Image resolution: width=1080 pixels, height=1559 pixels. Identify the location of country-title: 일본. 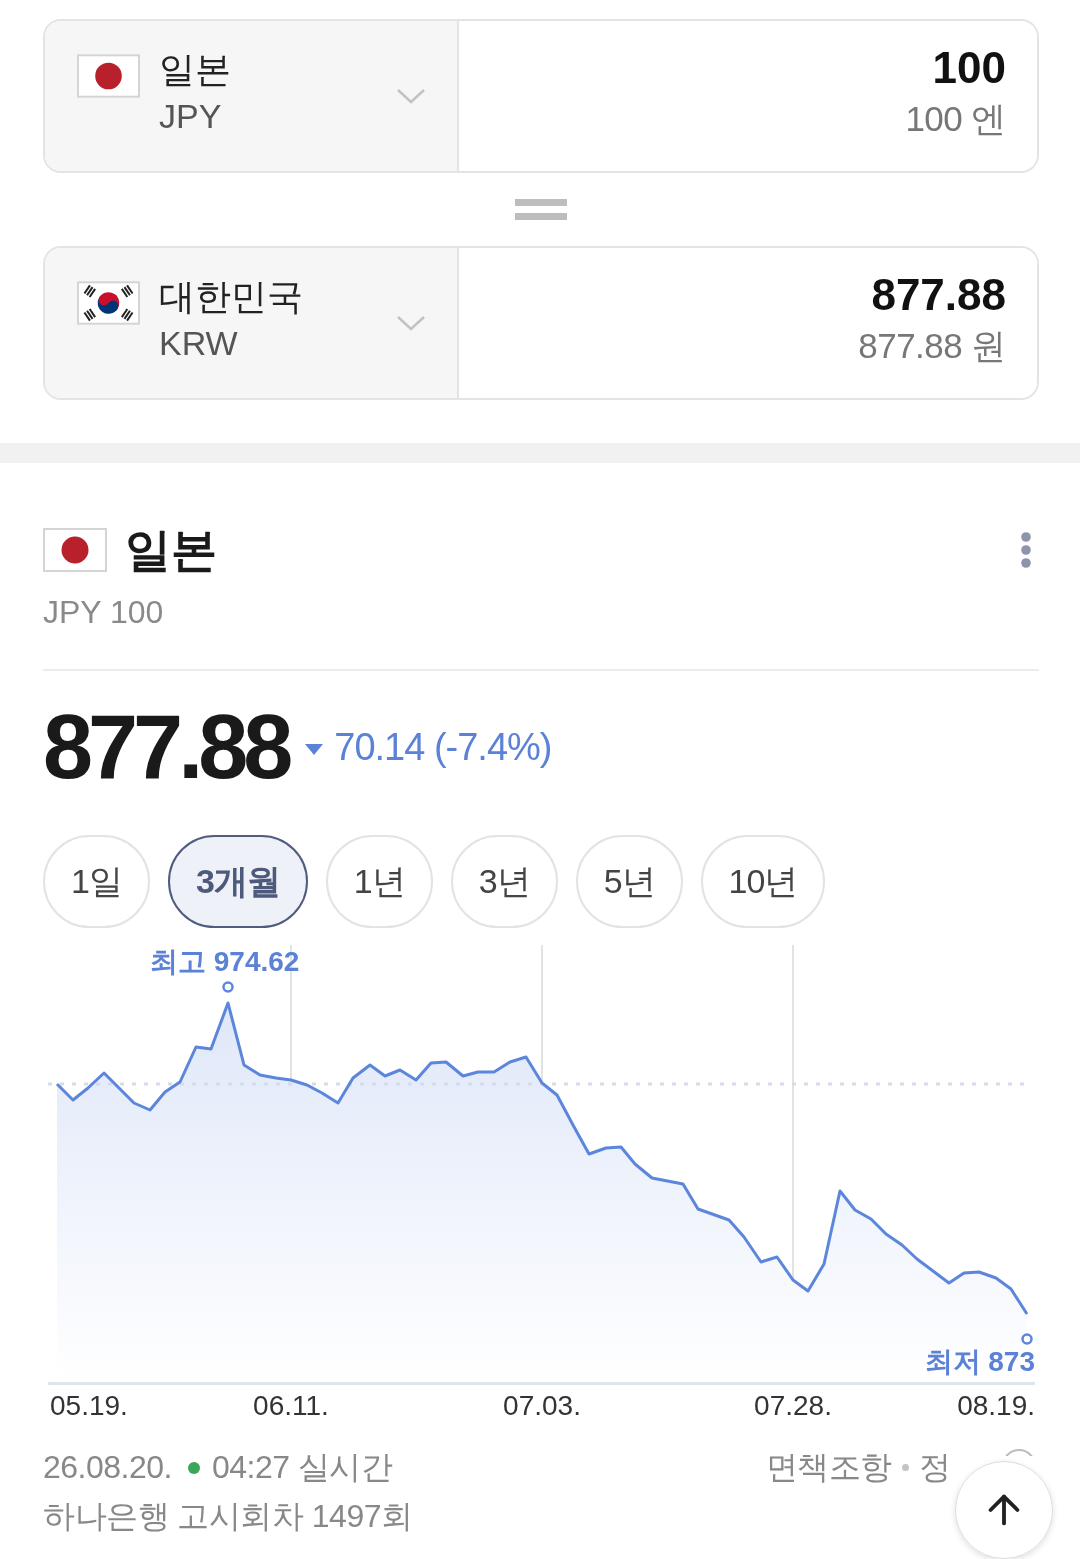
(171, 550).